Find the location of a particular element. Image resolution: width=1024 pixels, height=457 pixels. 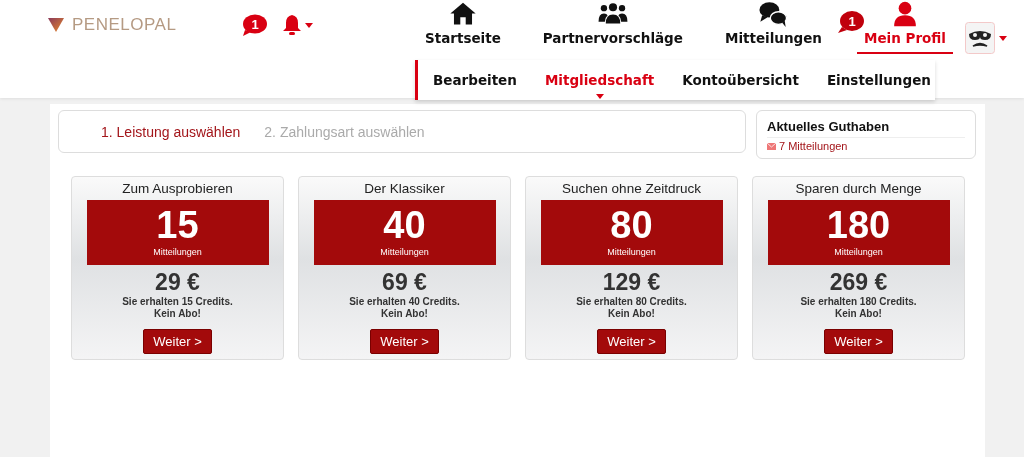

step-label: 2. Zahlungsart auswählen is located at coordinates (344, 131).